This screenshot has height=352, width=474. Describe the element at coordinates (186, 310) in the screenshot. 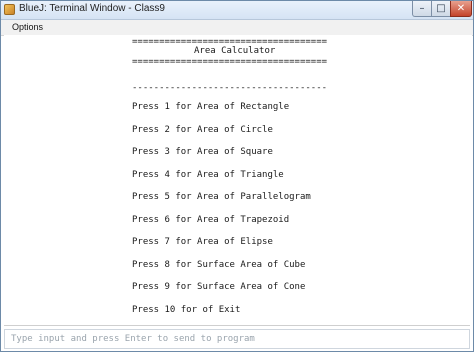

I see `terminal-line: Press 10 for of Exit` at that location.